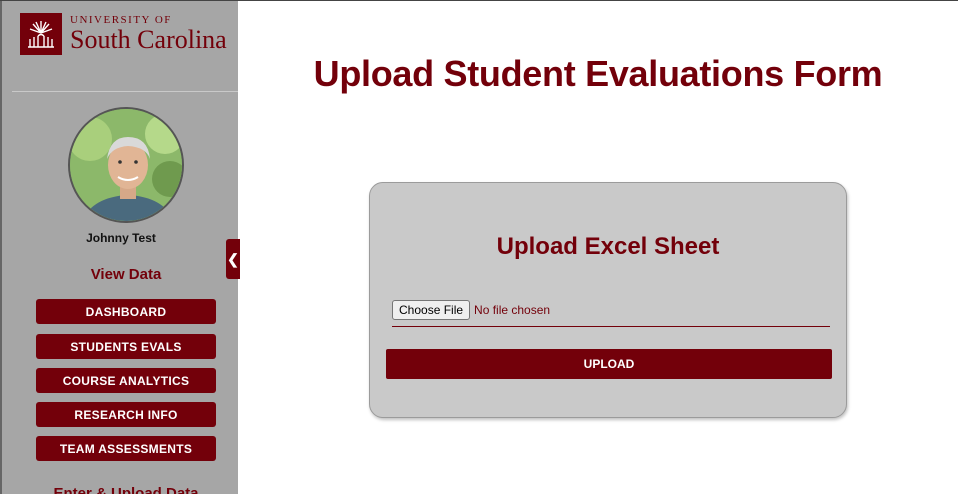 Image resolution: width=958 pixels, height=494 pixels. Describe the element at coordinates (148, 39) in the screenshot. I see `university-name-line2: South Carolina` at that location.